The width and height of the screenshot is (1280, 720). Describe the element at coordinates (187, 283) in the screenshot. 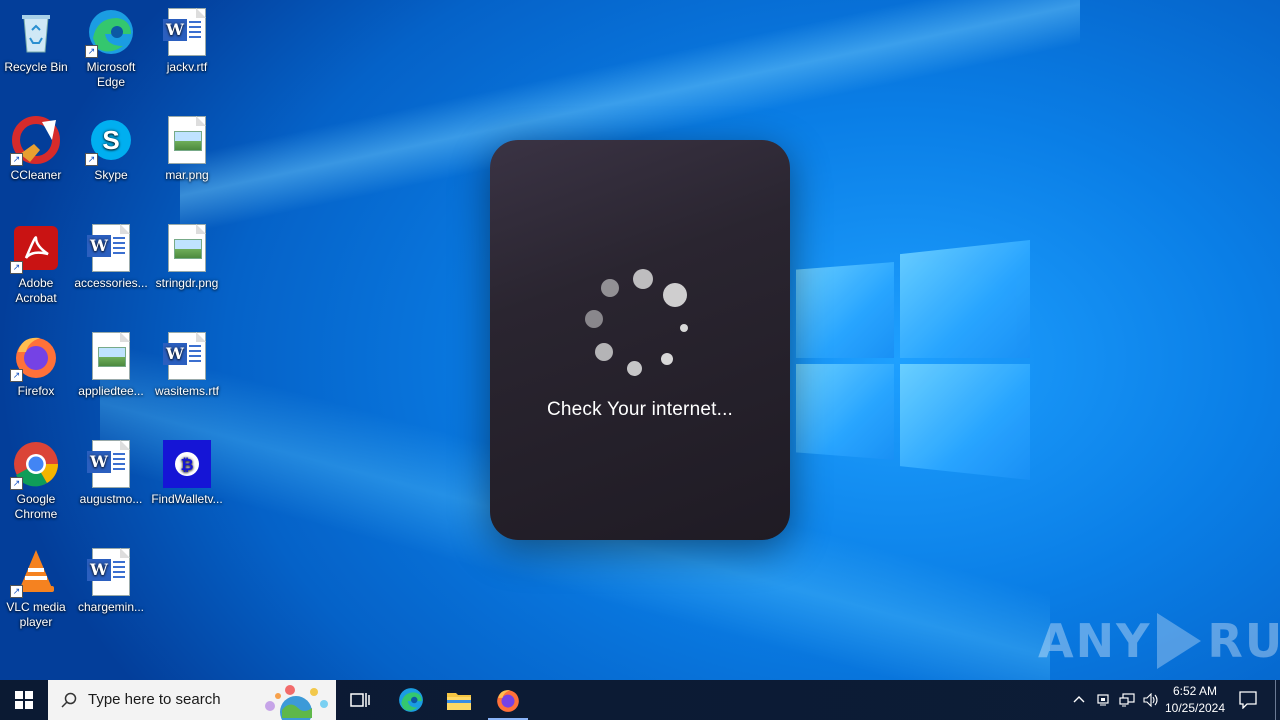

I see `icon-label: stringdr.png` at that location.